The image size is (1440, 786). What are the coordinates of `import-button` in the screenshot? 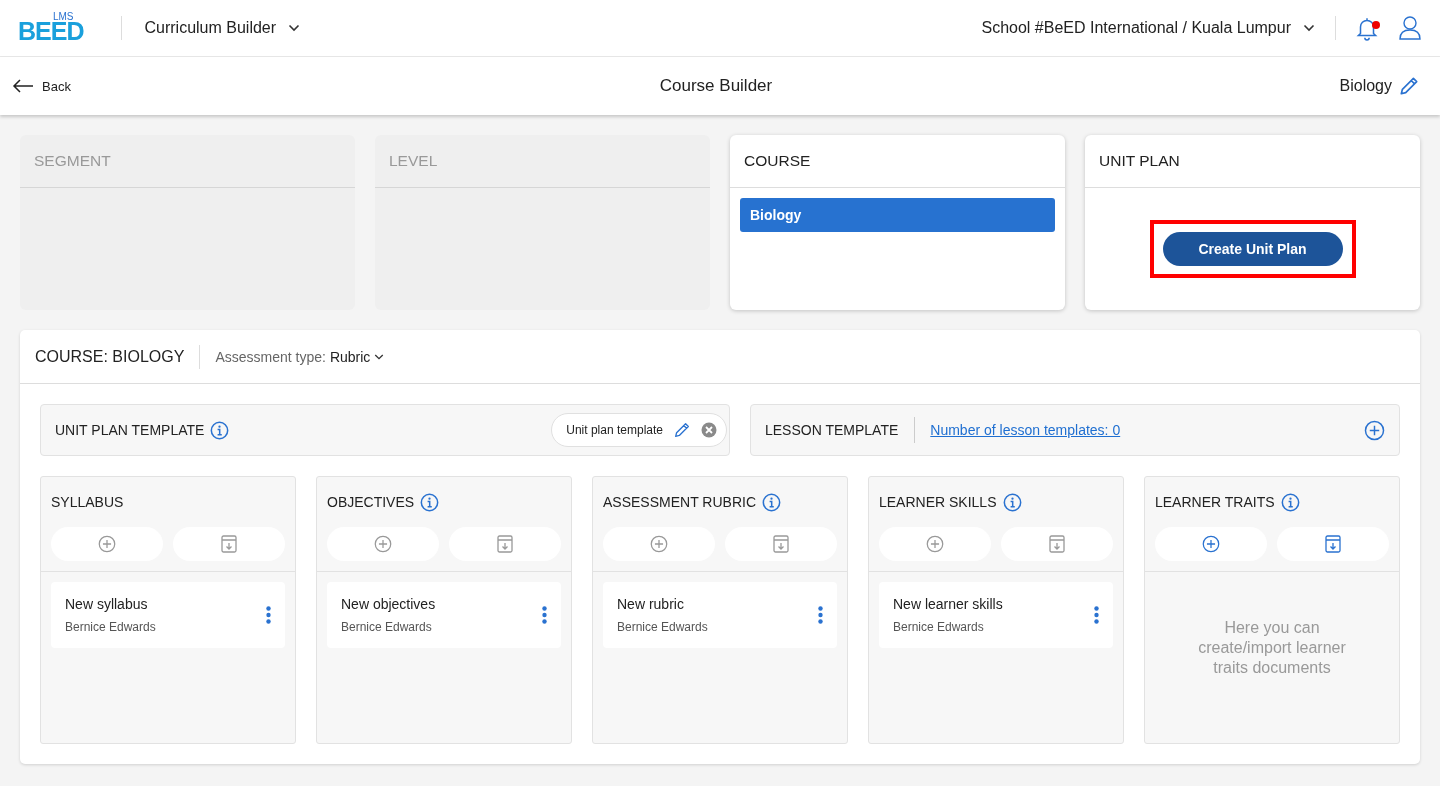 It's located at (1333, 544).